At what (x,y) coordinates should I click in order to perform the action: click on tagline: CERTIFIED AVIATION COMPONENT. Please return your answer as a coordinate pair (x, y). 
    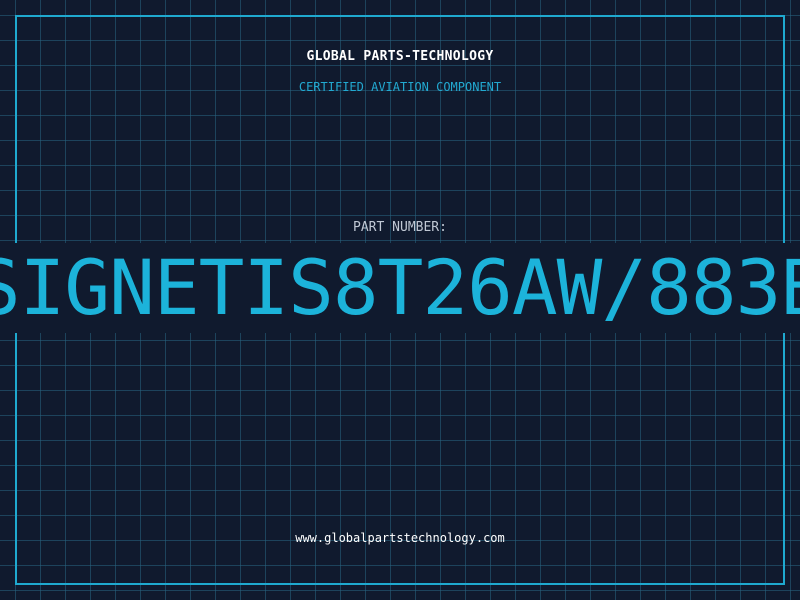
    Looking at the image, I should click on (400, 87).